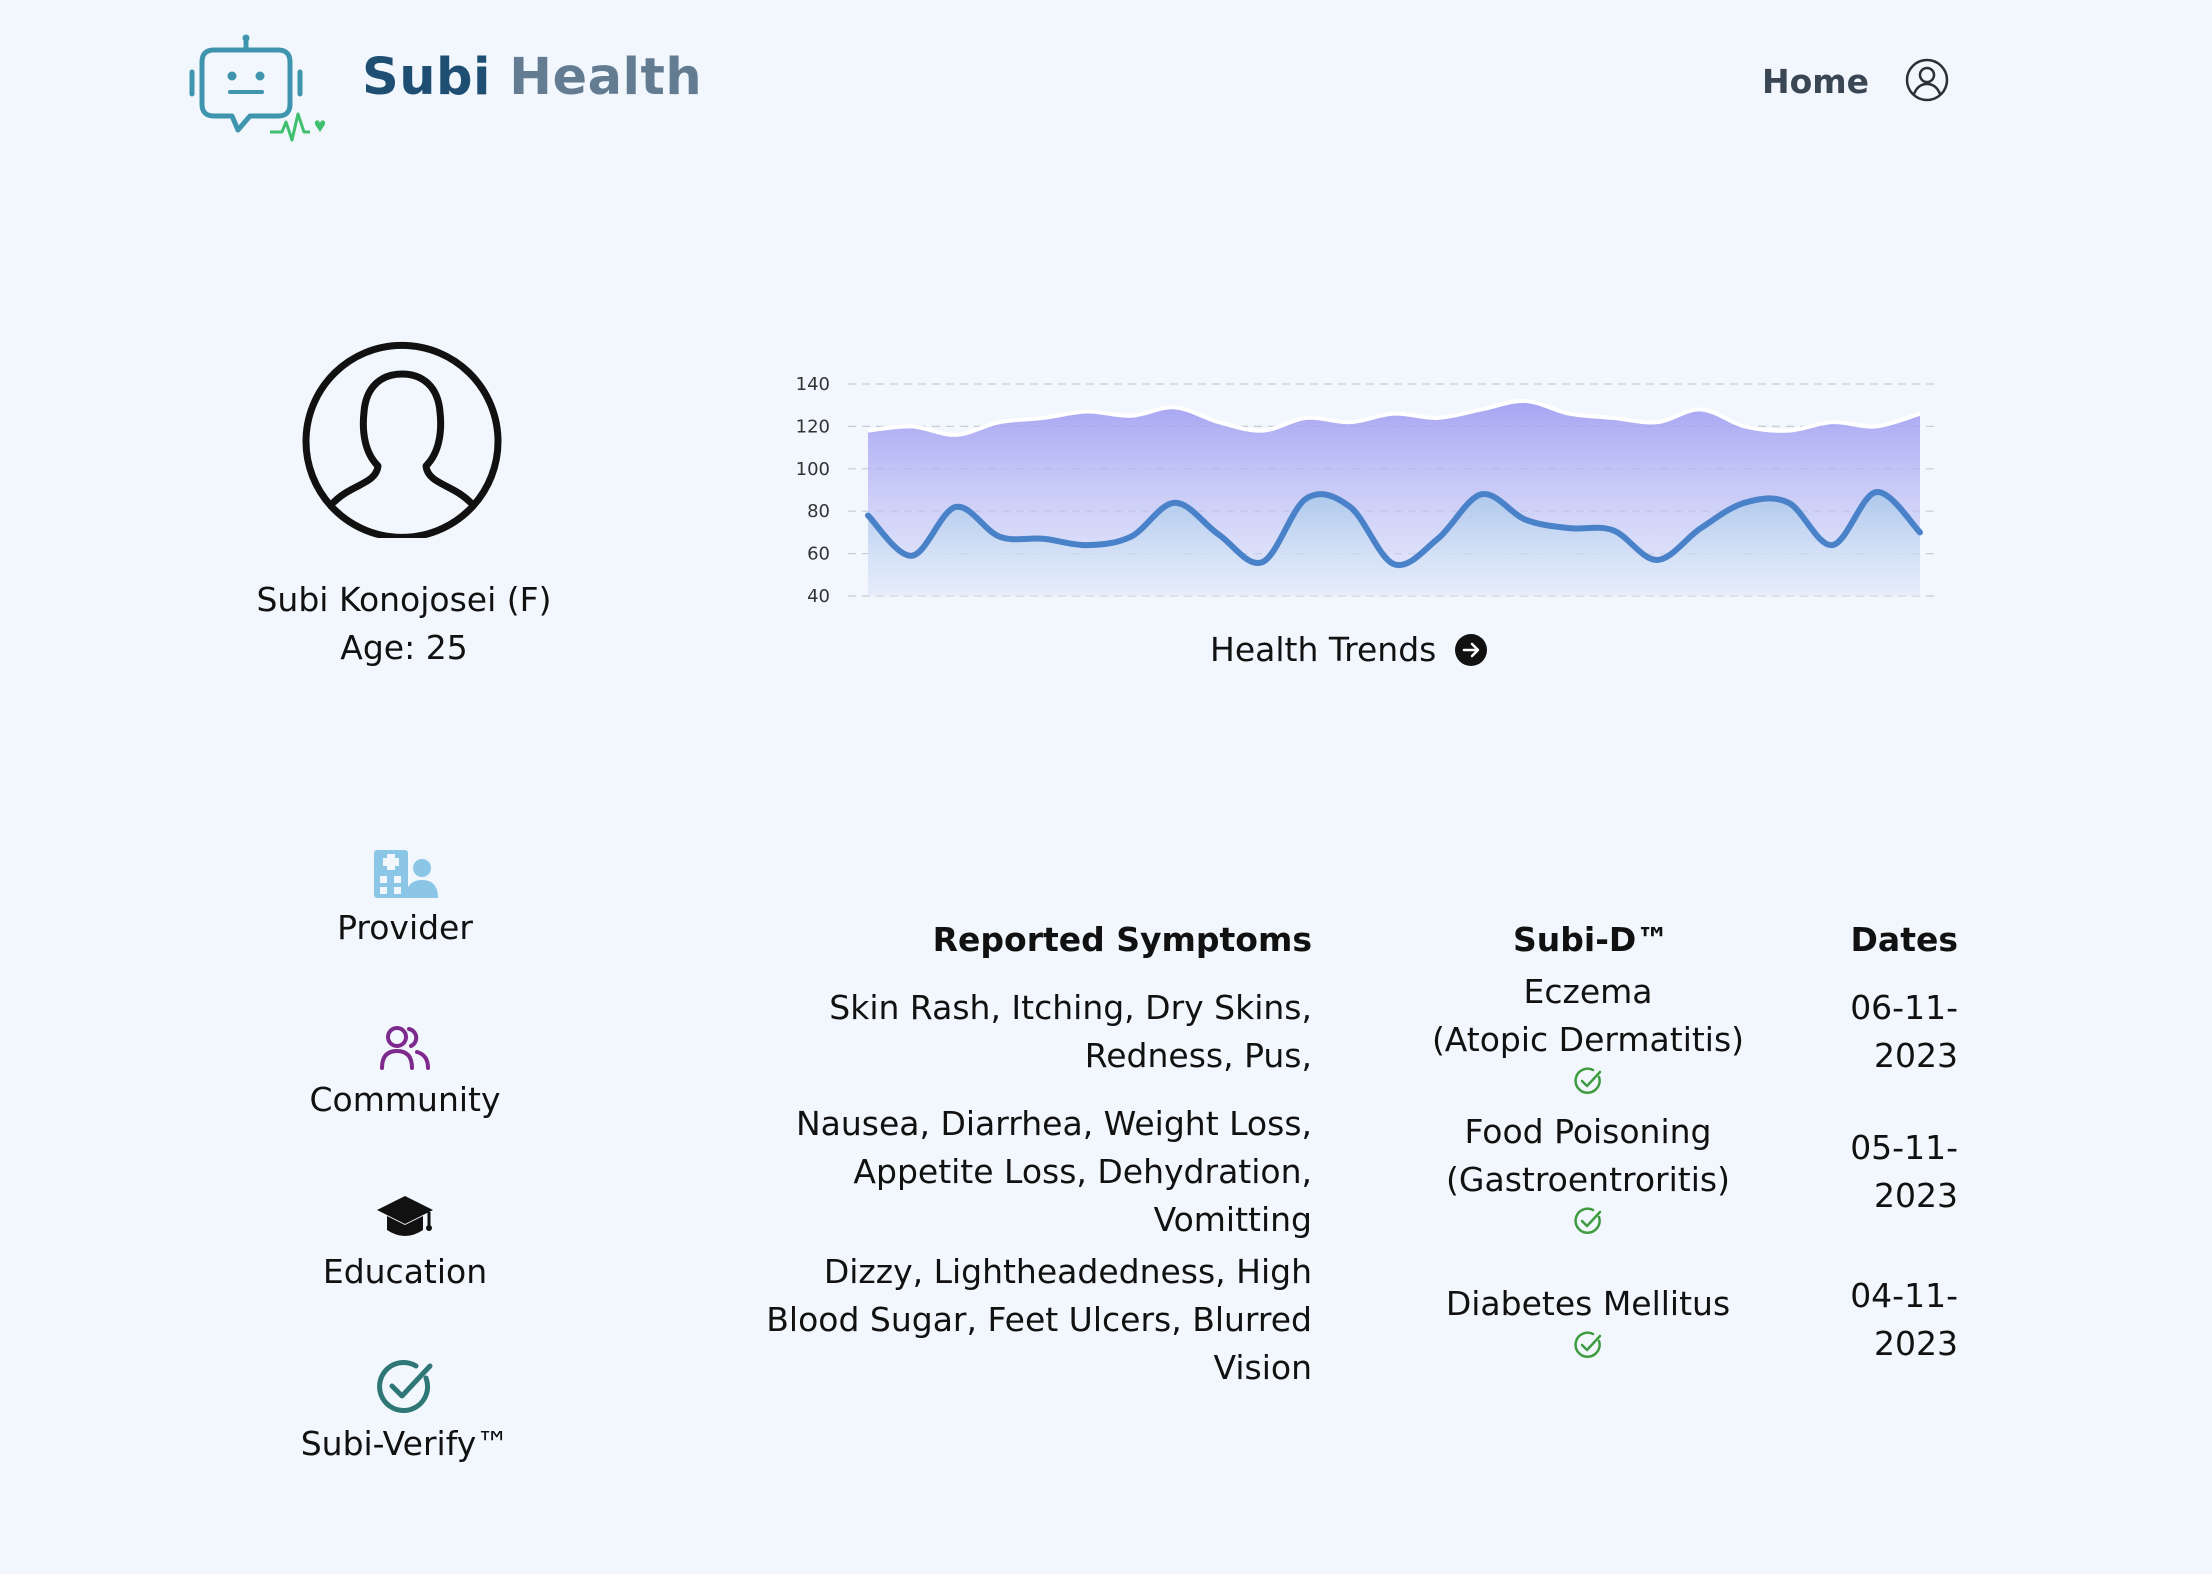 The height and width of the screenshot is (1574, 2212). What do you see at coordinates (1067, 1271) in the screenshot?
I see `symptoms-line: Dizzy, Lightheadedness, High` at bounding box center [1067, 1271].